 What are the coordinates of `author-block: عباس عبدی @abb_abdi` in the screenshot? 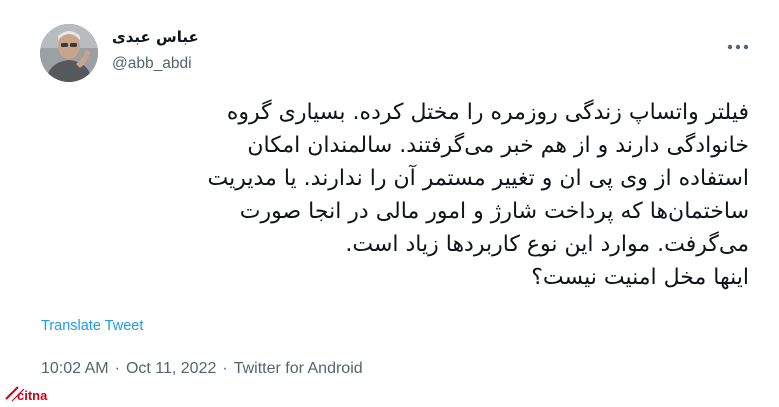 It's located at (155, 50).